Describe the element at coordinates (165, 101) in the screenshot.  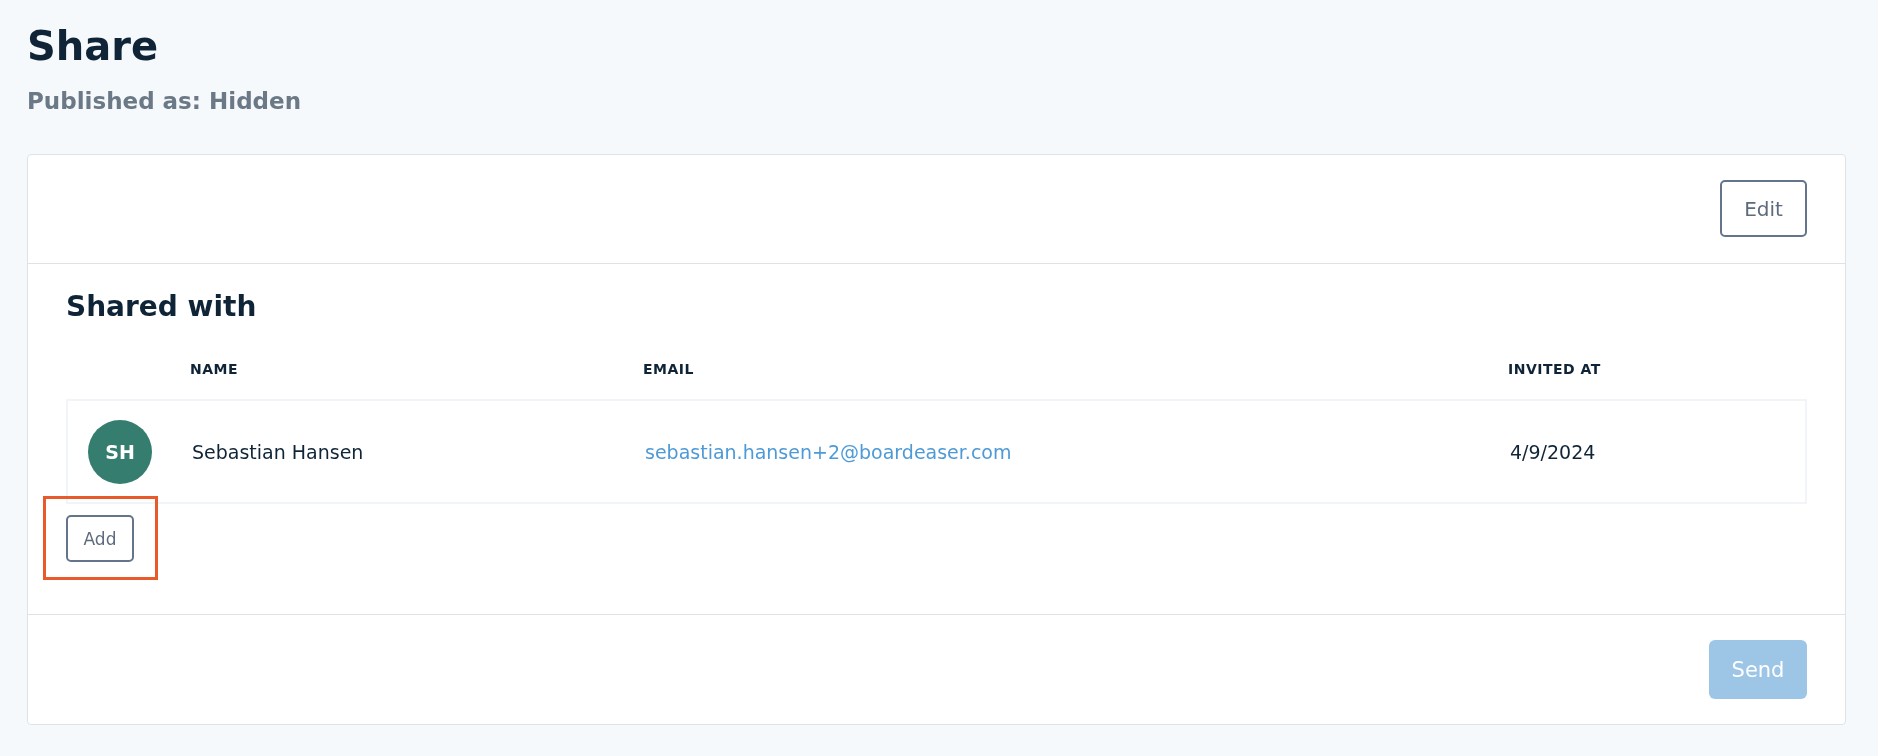
I see `published-status: Published as: Hidden` at that location.